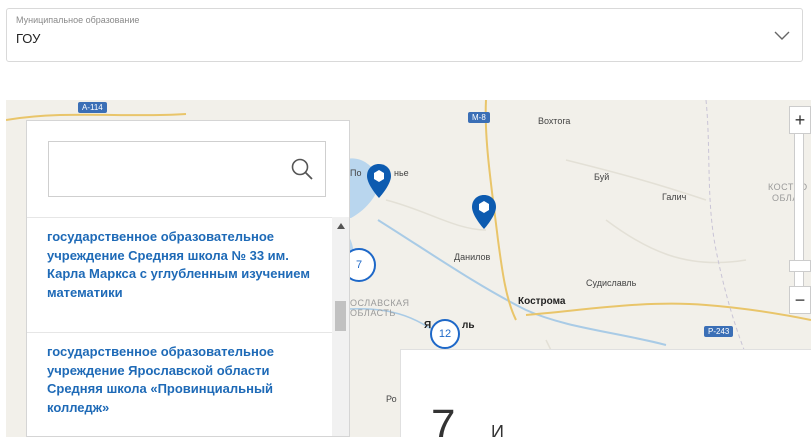  Describe the element at coordinates (340, 225) in the screenshot. I see `scroll-up-arrow-icon` at that location.